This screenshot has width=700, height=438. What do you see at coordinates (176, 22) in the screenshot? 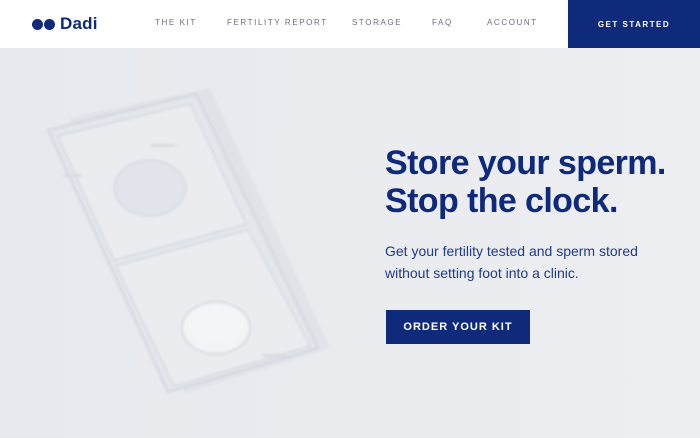
I see `nav-link-the-kit: THE KIT` at bounding box center [176, 22].